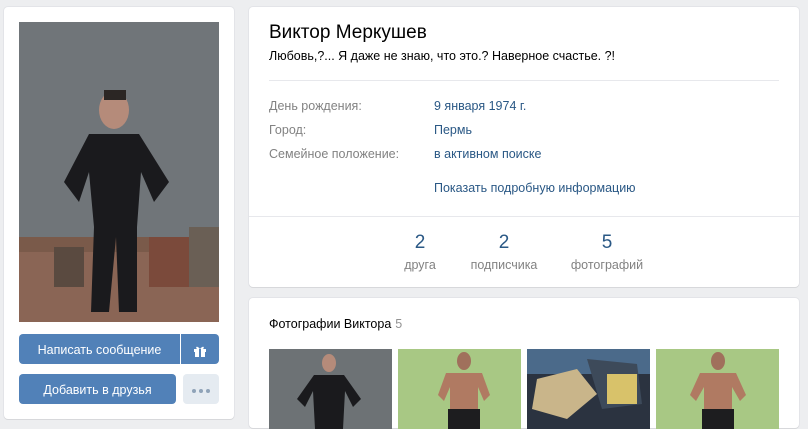 Image resolution: width=808 pixels, height=429 pixels. I want to click on birthday-label: День рождения:, so click(315, 106).